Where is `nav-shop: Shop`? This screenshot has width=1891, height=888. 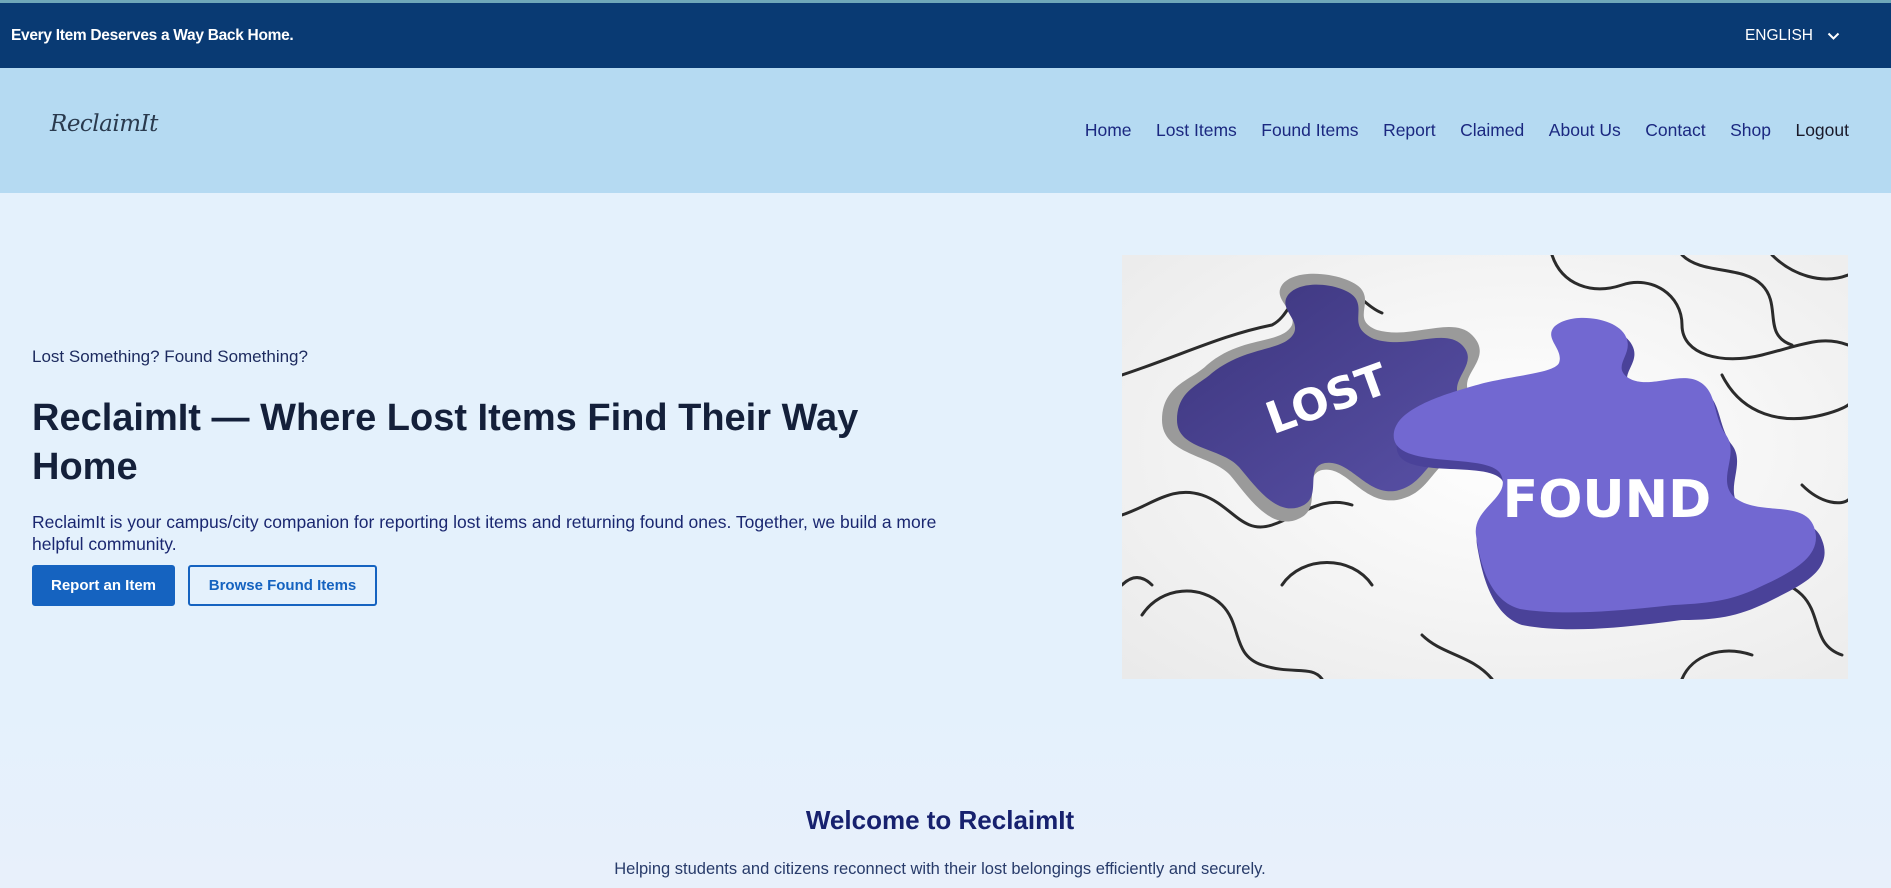
nav-shop: Shop is located at coordinates (1750, 130).